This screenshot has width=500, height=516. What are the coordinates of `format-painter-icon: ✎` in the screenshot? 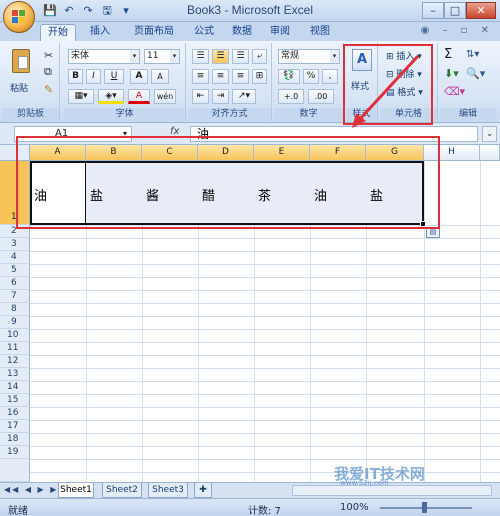 It's located at (48, 89).